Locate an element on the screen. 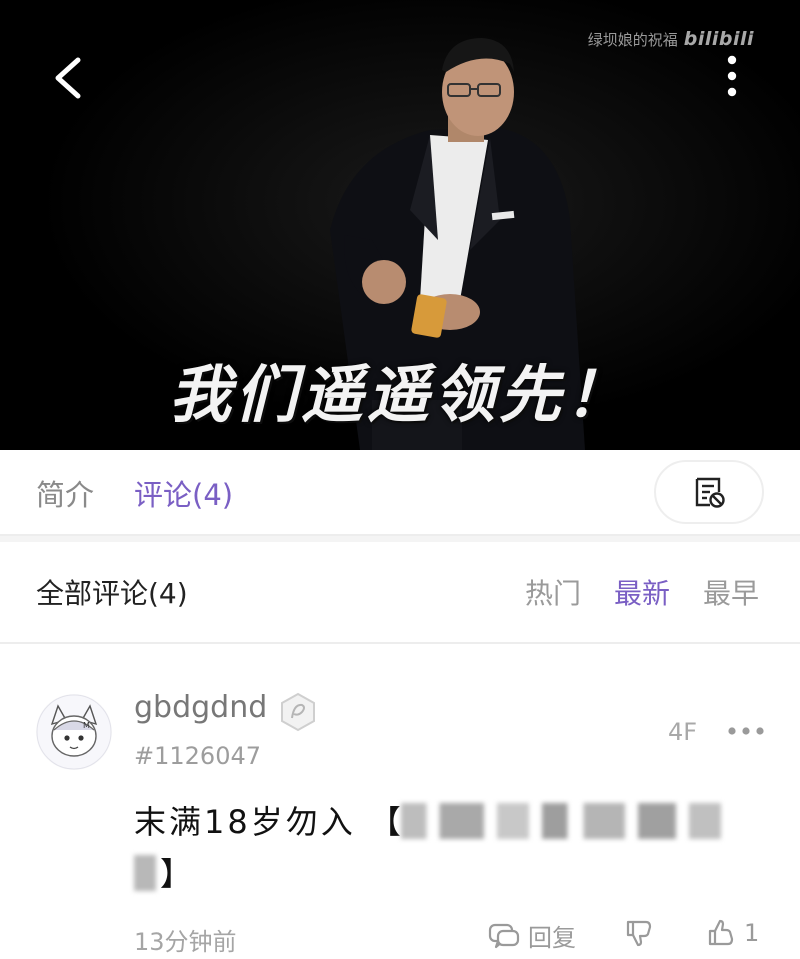 Image resolution: width=800 pixels, height=959 pixels. sort-earliest-button: 最早 is located at coordinates (731, 592).